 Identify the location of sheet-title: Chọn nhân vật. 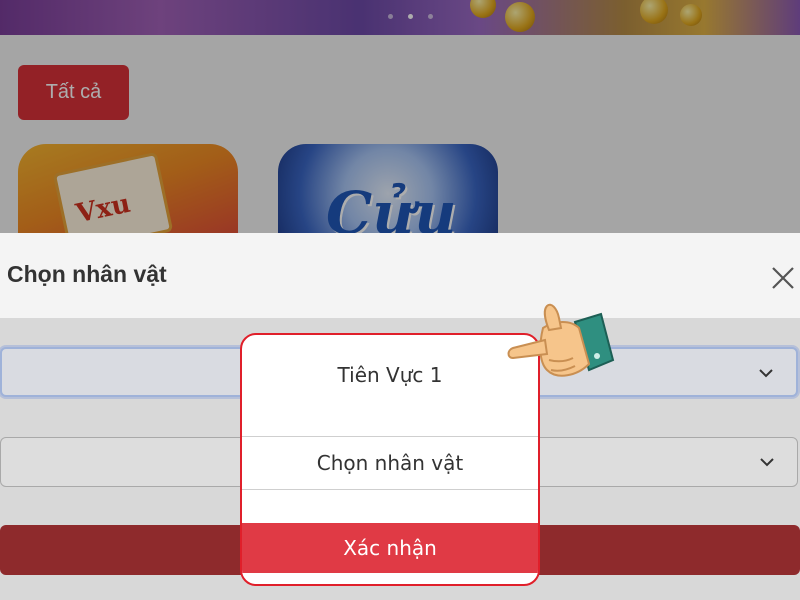
(87, 274).